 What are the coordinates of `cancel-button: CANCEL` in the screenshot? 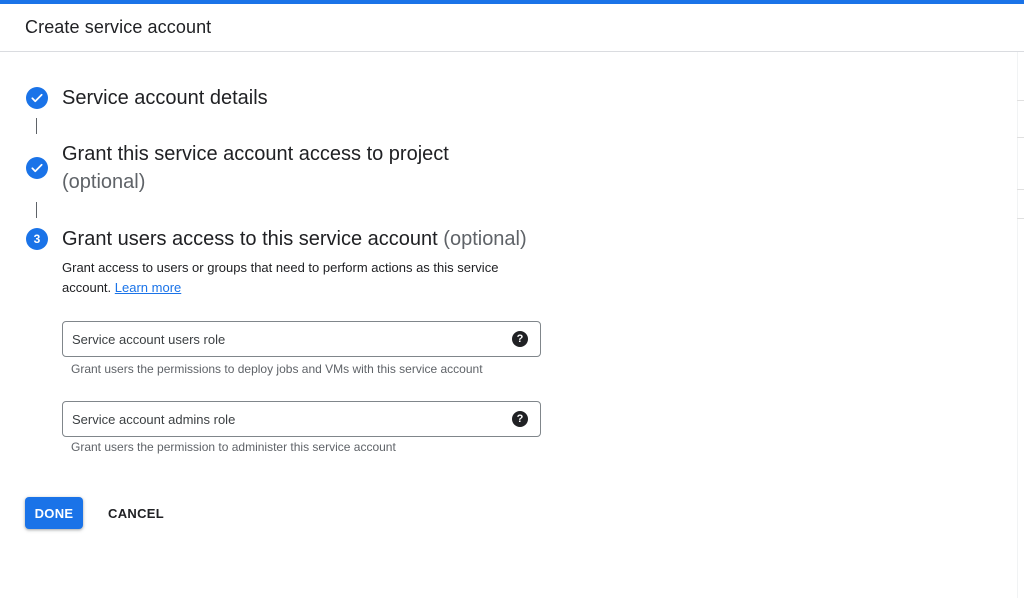 It's located at (136, 513).